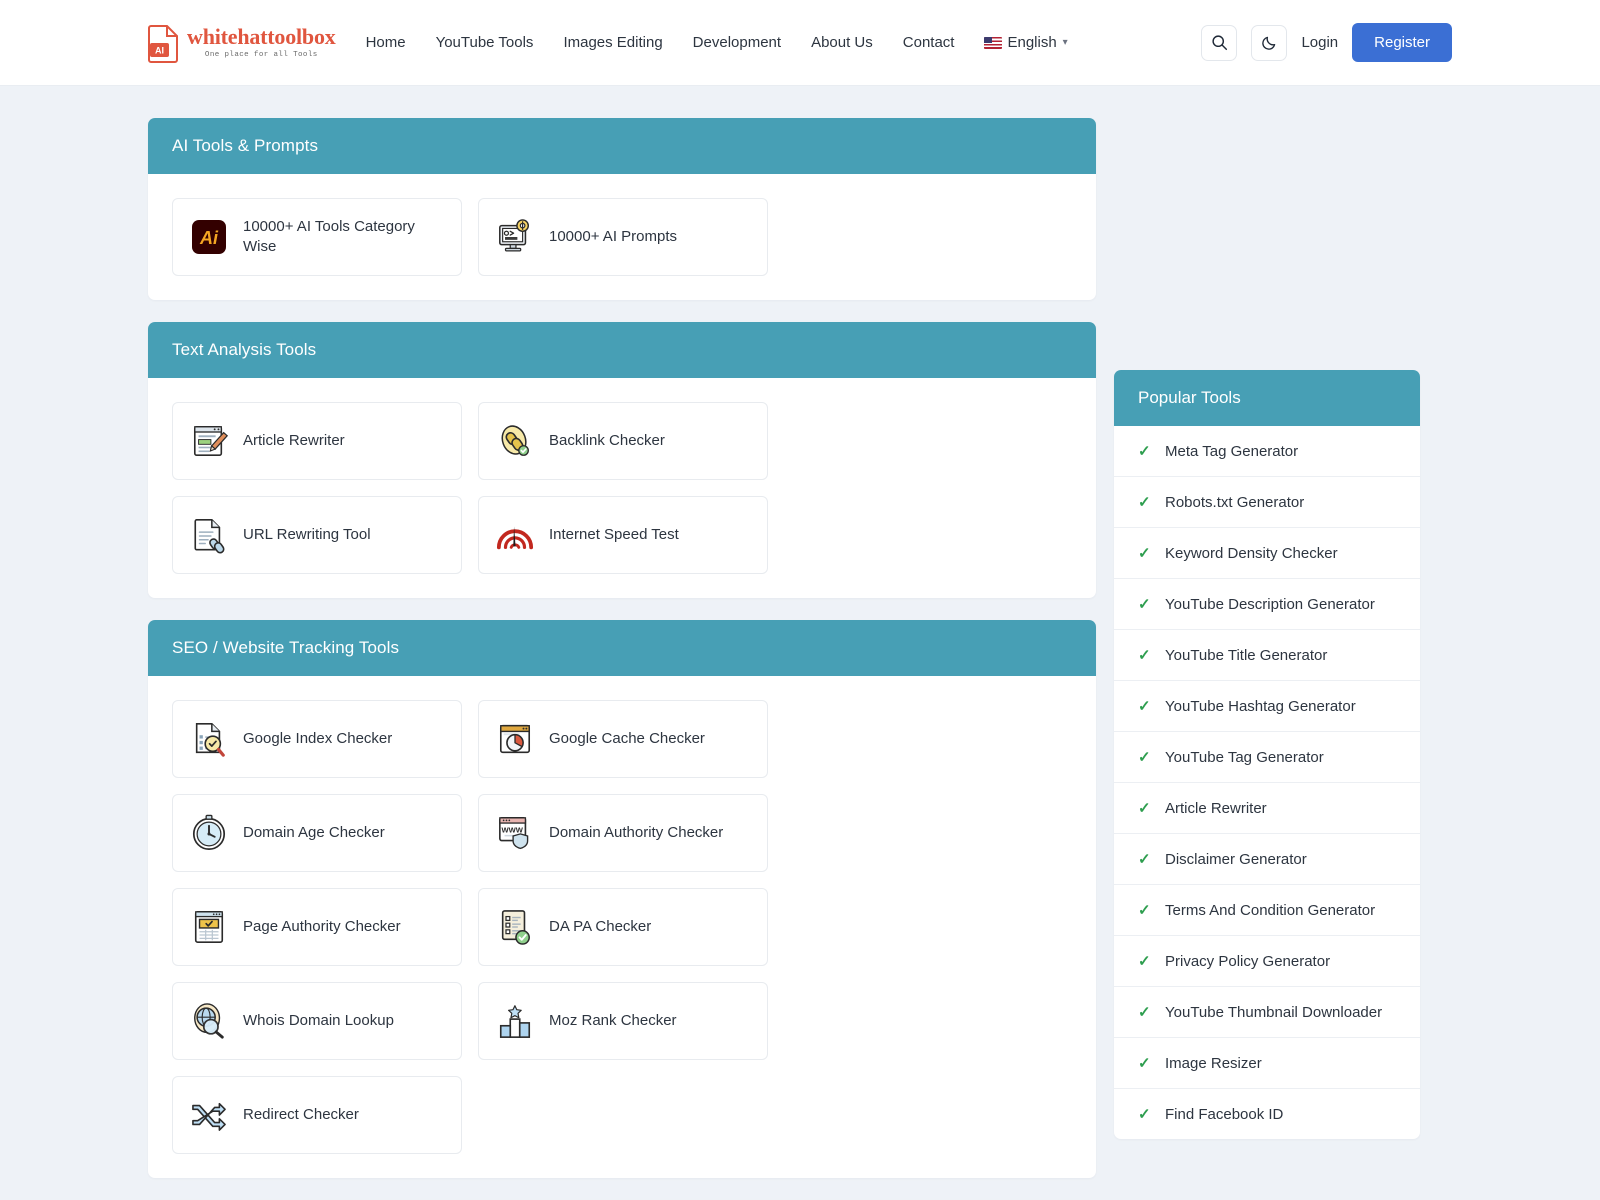 The image size is (1600, 1200). I want to click on tool-label: Domain Age Checker, so click(314, 832).